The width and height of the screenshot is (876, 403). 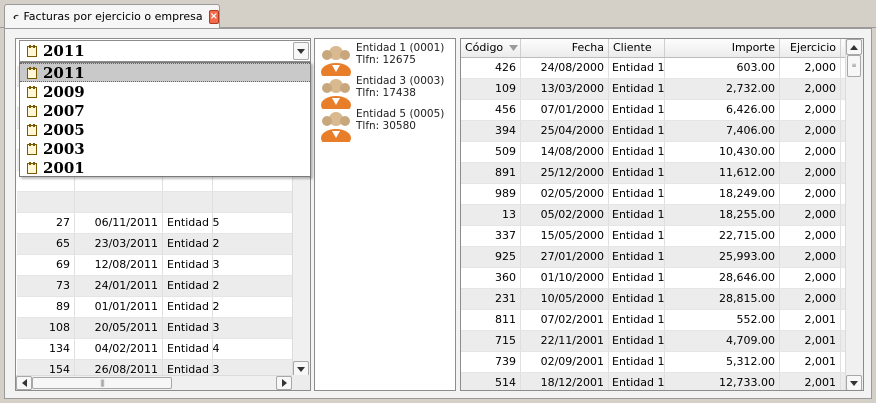 What do you see at coordinates (154, 202) in the screenshot?
I see `table-row` at bounding box center [154, 202].